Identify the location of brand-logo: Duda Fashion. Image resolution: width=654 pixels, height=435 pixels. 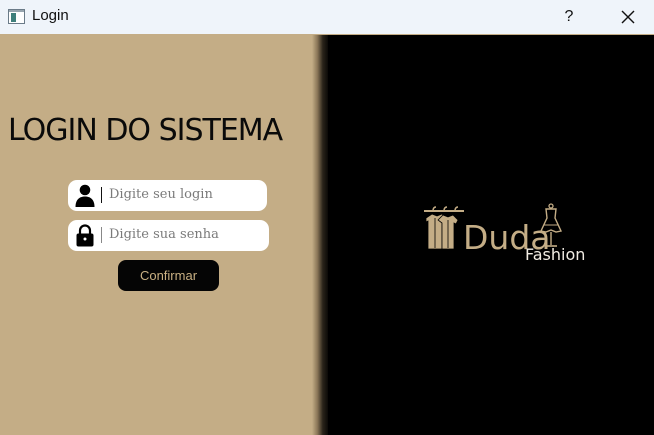
(508, 235).